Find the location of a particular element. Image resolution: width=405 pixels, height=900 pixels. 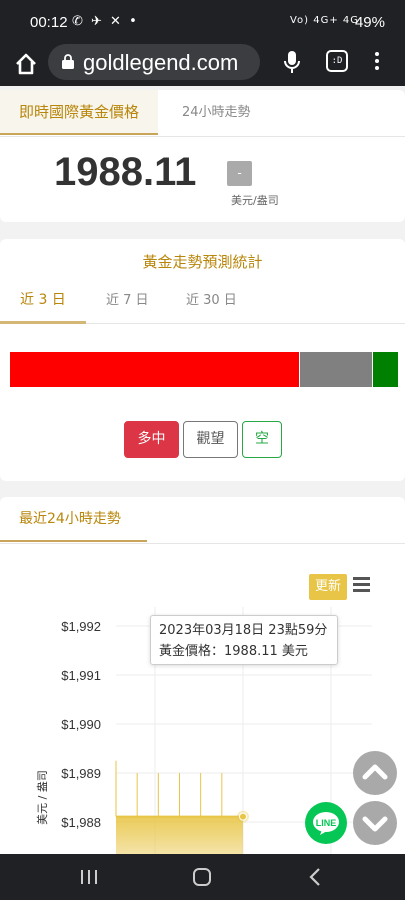

home-nav-icon is located at coordinates (202, 877).